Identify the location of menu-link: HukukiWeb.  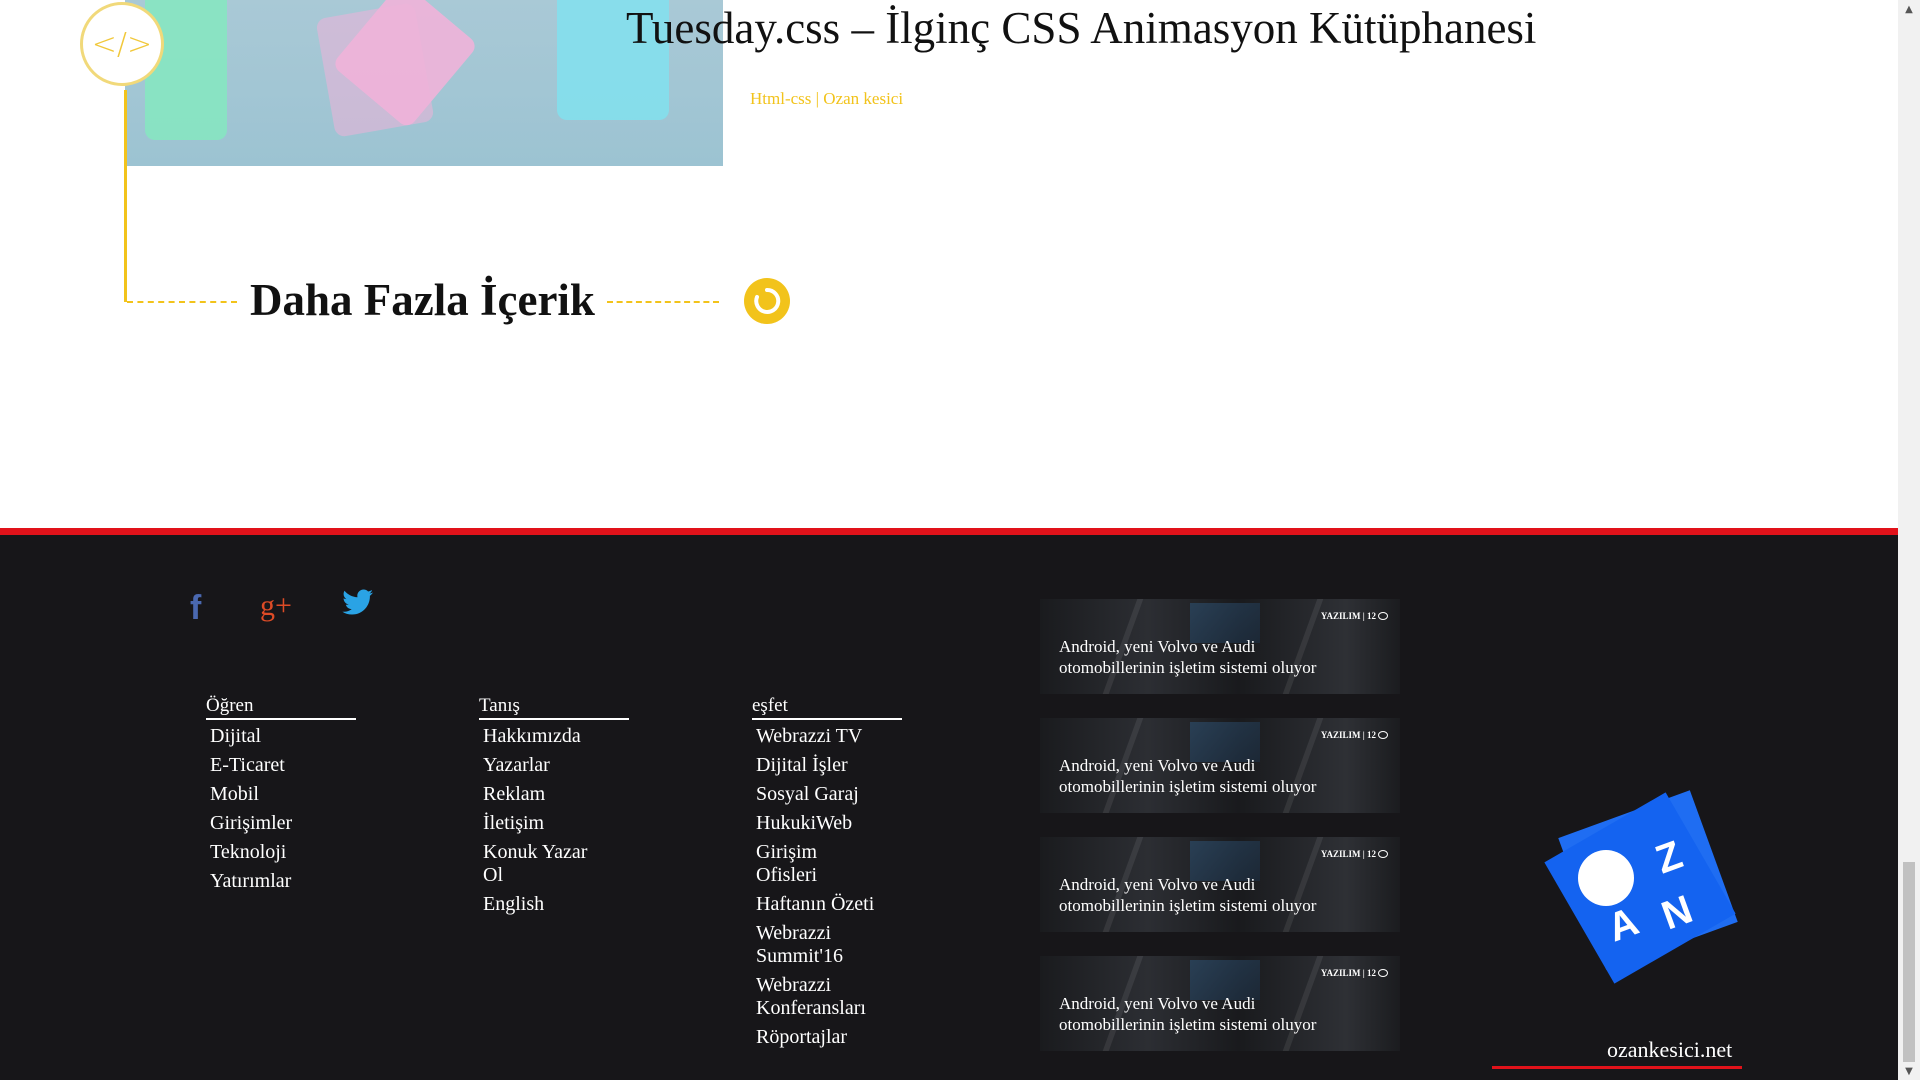
(816, 823).